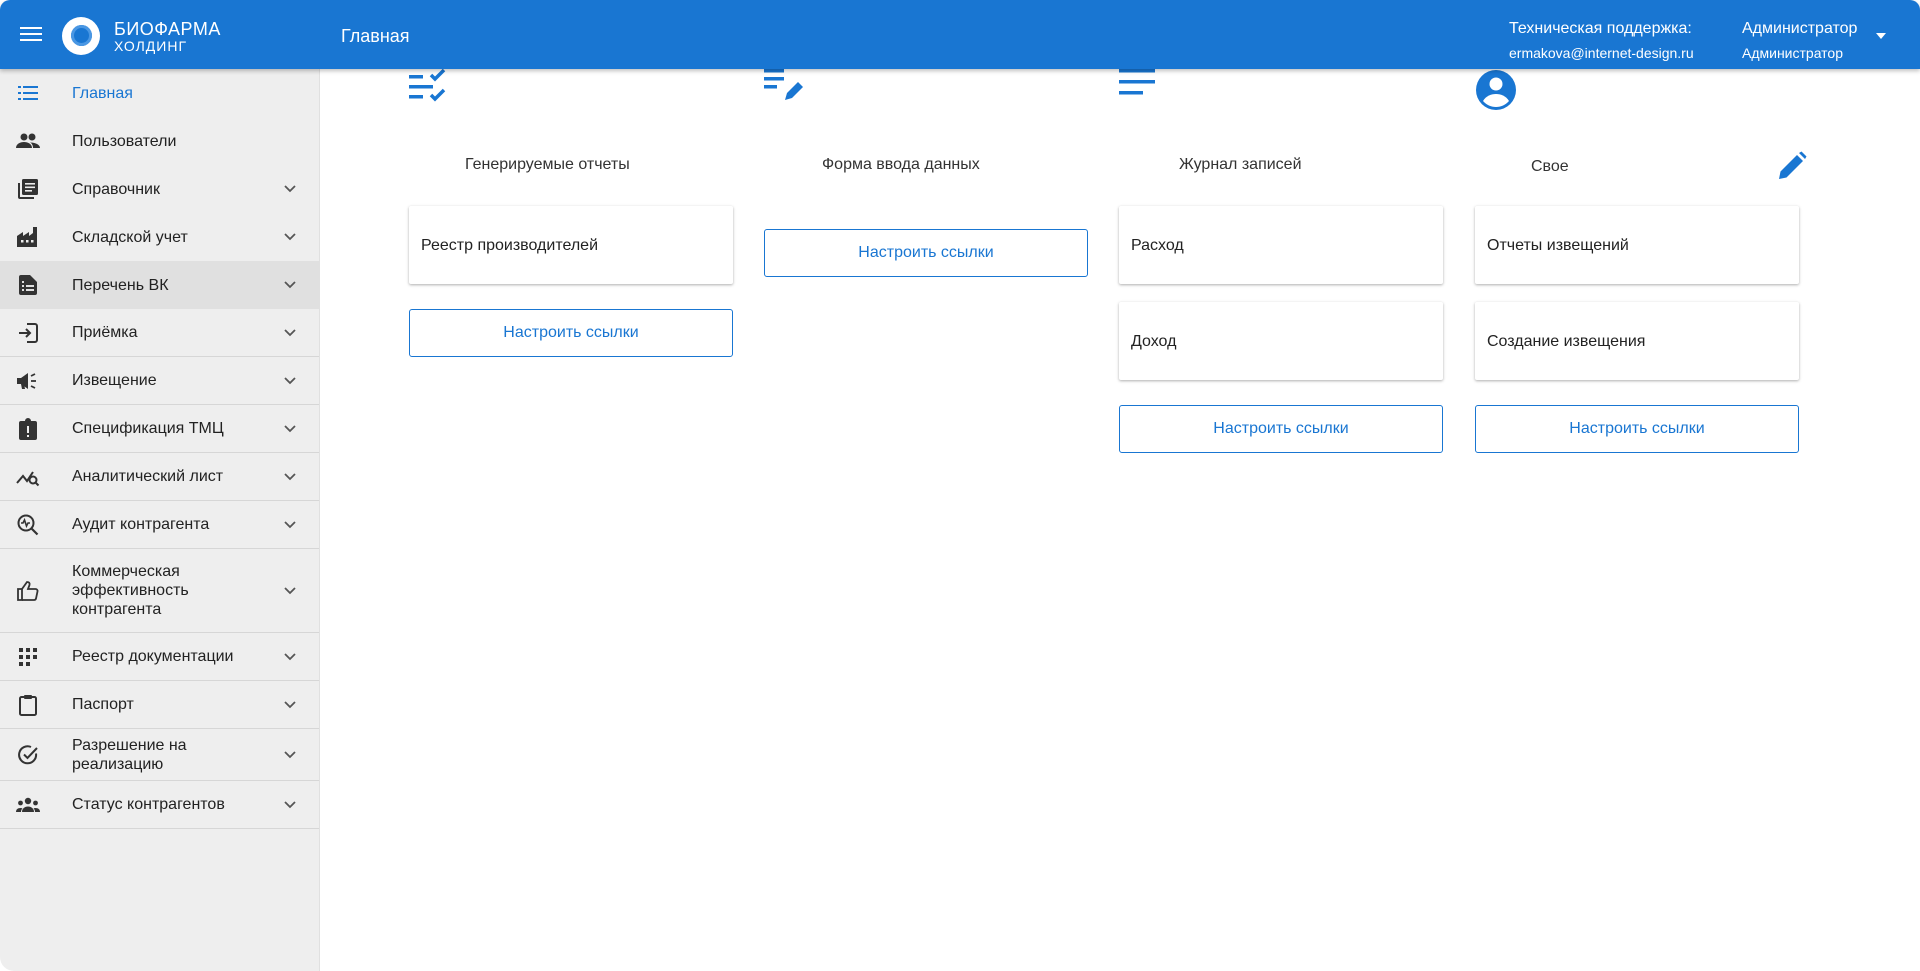 The image size is (1920, 971). I want to click on sidebar-item-doc-registry: Реестр документации, so click(159, 657).